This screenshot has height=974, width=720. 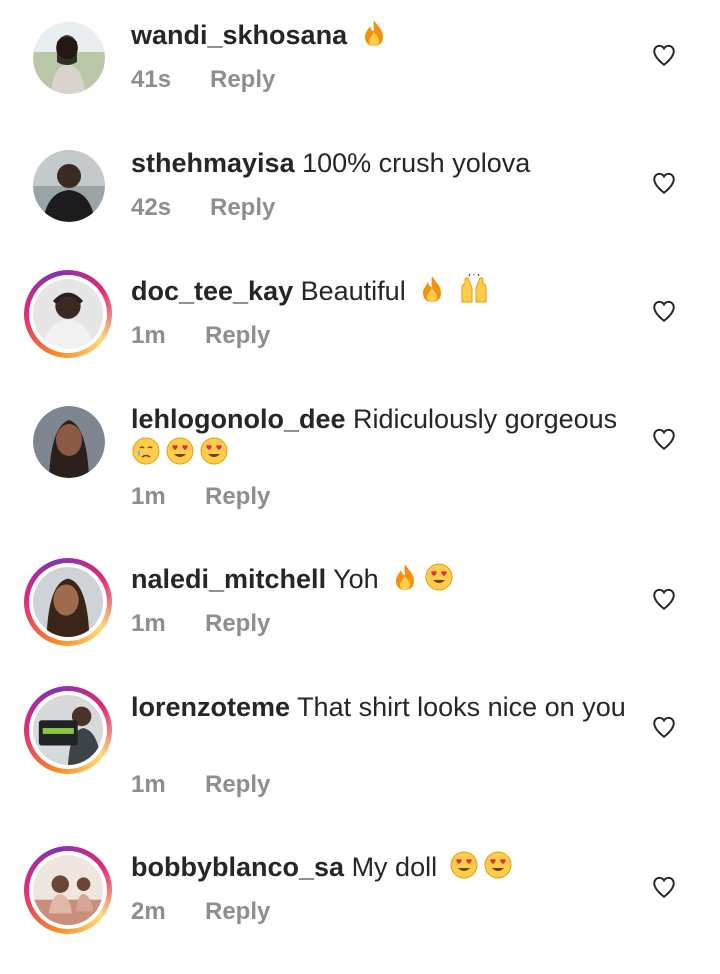 What do you see at coordinates (416, 163) in the screenshot?
I see `comment-body: 100% crush yolova` at bounding box center [416, 163].